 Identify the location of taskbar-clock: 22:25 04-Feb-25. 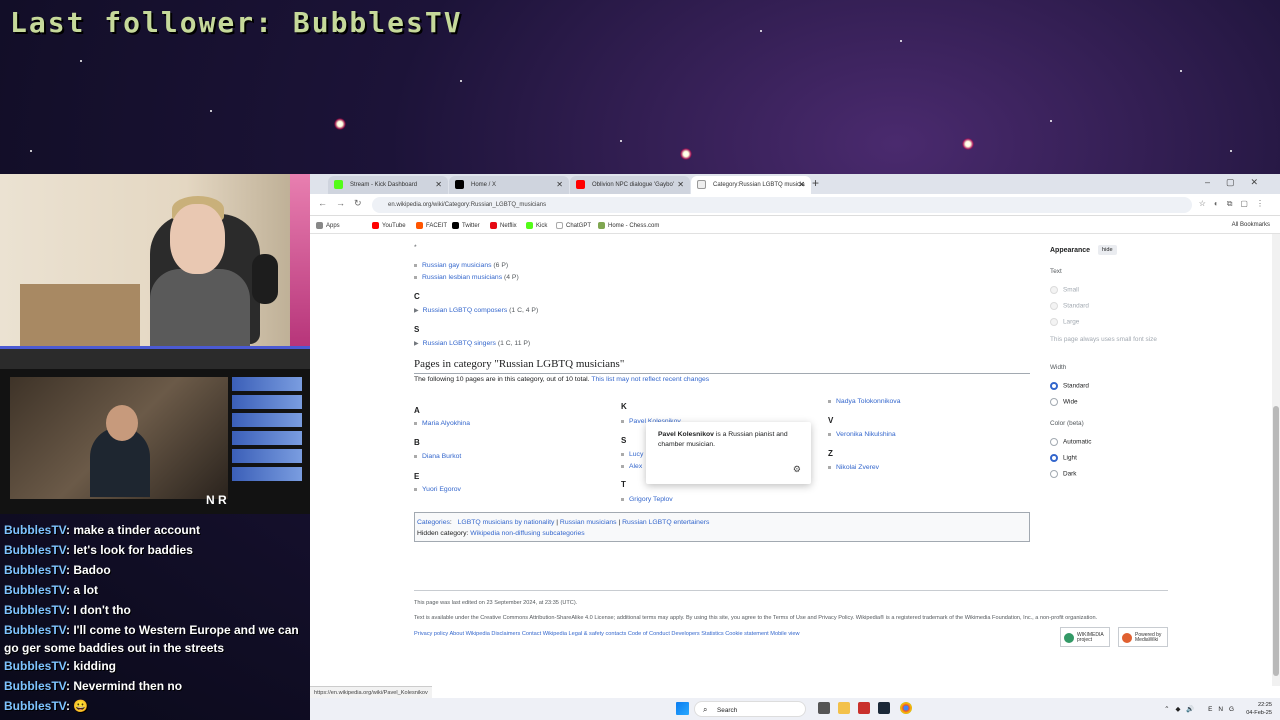
(1259, 709).